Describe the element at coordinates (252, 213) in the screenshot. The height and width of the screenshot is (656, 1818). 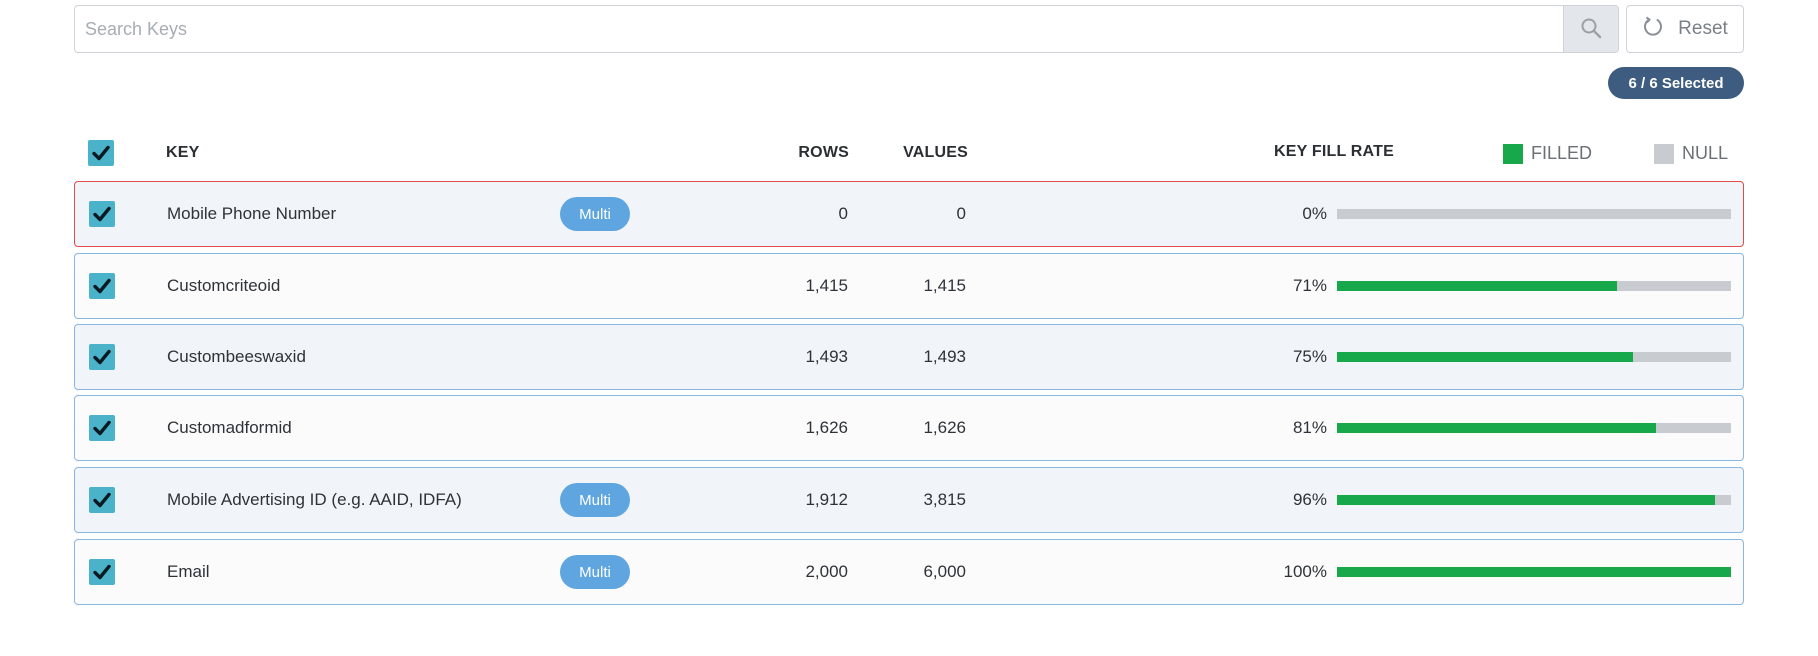
I see `key-name: Mobile Phone Number` at that location.